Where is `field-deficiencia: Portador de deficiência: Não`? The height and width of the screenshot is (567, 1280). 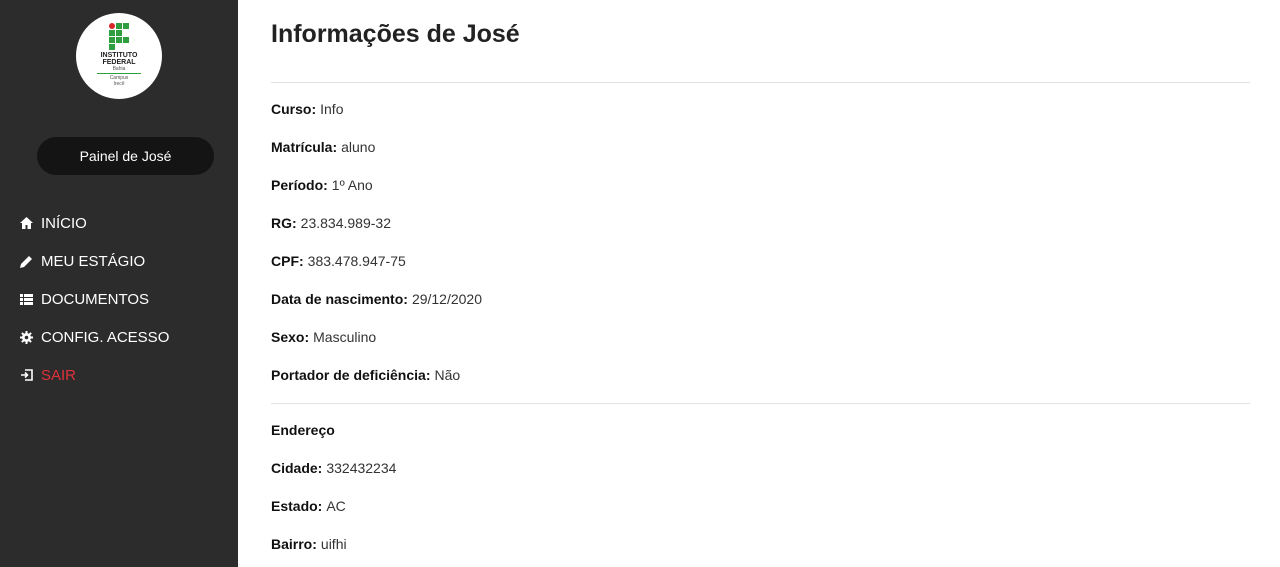 field-deficiencia: Portador de deficiência: Não is located at coordinates (365, 375).